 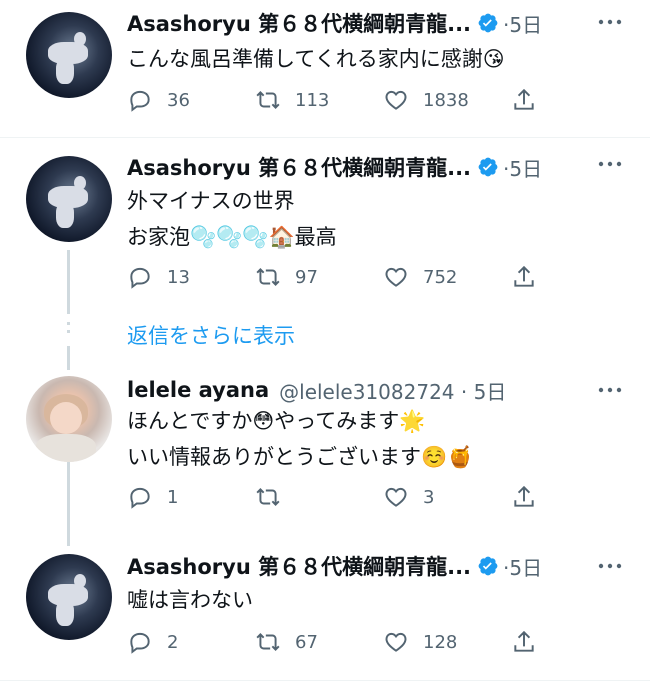 What do you see at coordinates (232, 219) in the screenshot?
I see `tweet-text: 外マイナスの世界 お家泡🫧🫧🫧🏠最高` at bounding box center [232, 219].